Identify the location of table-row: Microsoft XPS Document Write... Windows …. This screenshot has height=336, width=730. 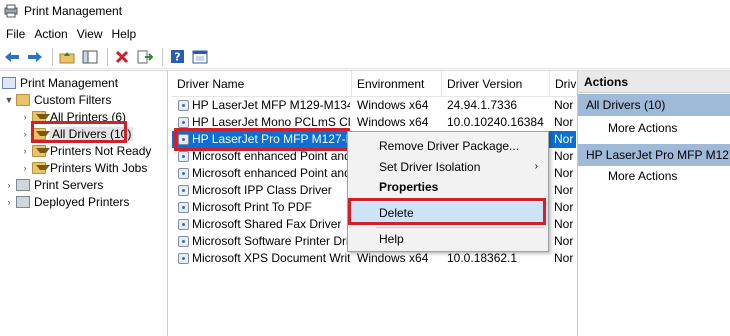
(374, 258).